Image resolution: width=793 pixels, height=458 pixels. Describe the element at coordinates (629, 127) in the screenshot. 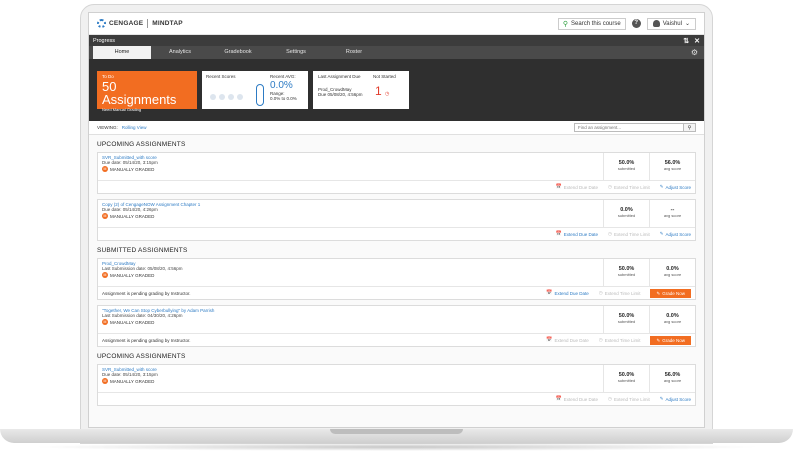

I see `find-assignment-input` at that location.